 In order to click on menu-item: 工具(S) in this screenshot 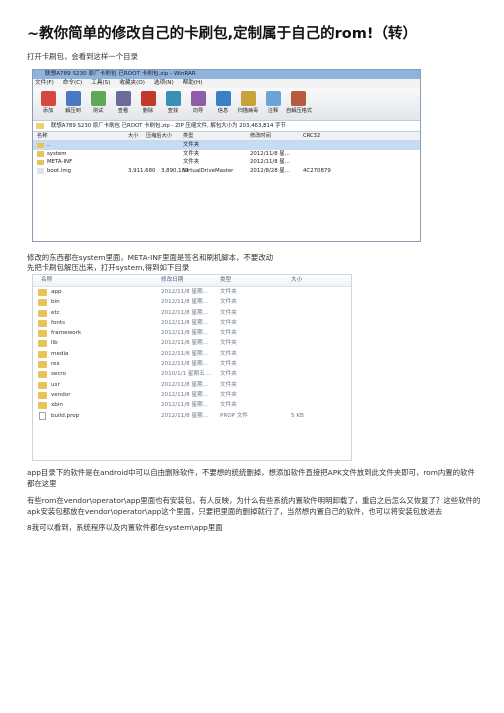, I will do `click(100, 83)`.